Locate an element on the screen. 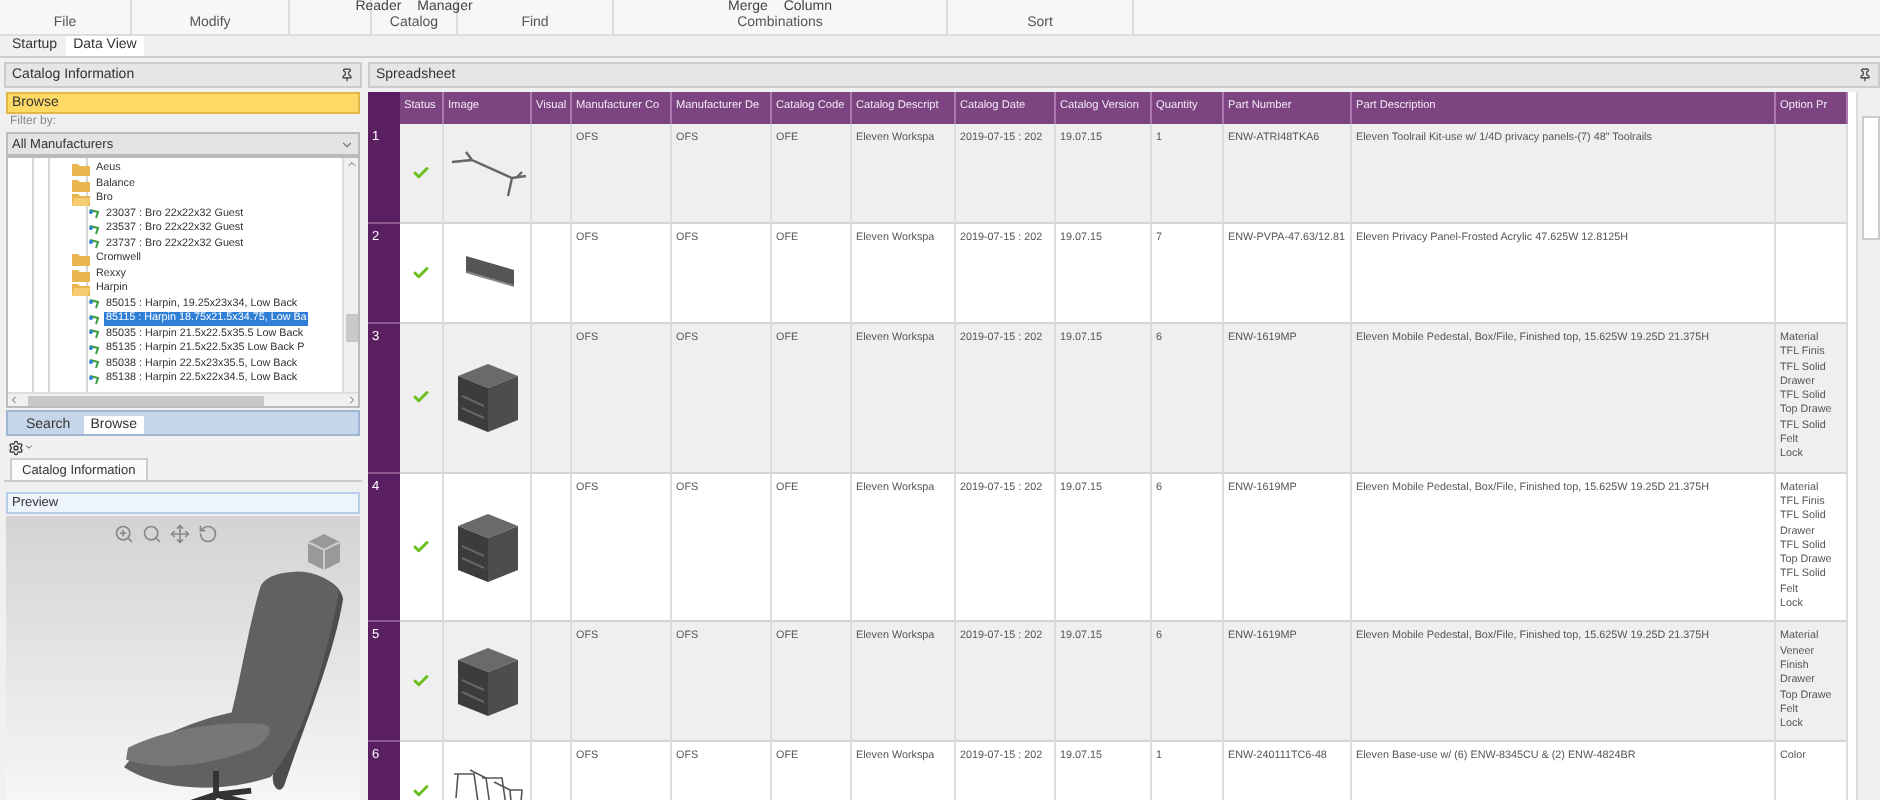 The height and width of the screenshot is (800, 1880). scroll-right-icon is located at coordinates (352, 400).